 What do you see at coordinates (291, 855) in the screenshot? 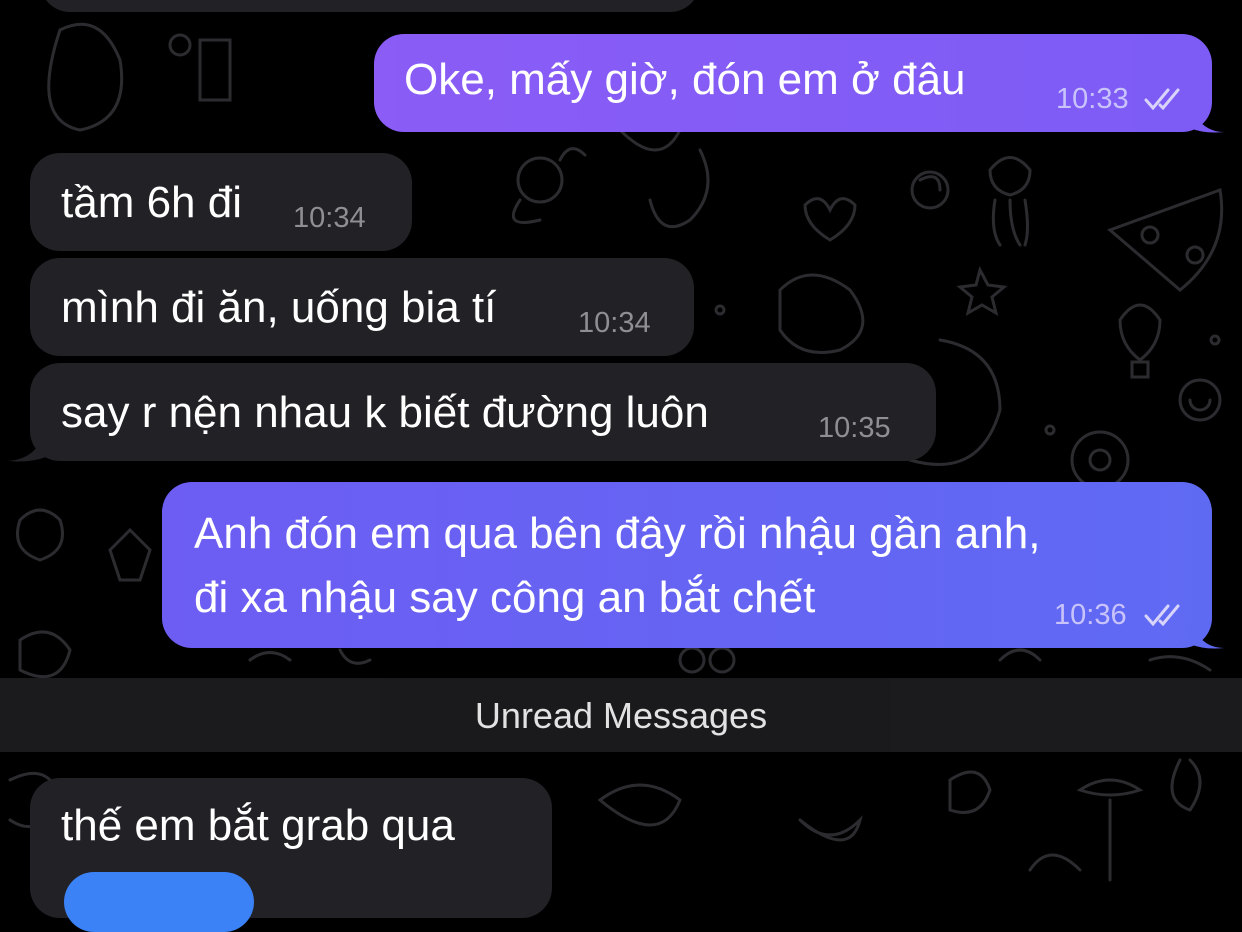
I see `message-bubble-incoming: thế em bắt grab qua` at bounding box center [291, 855].